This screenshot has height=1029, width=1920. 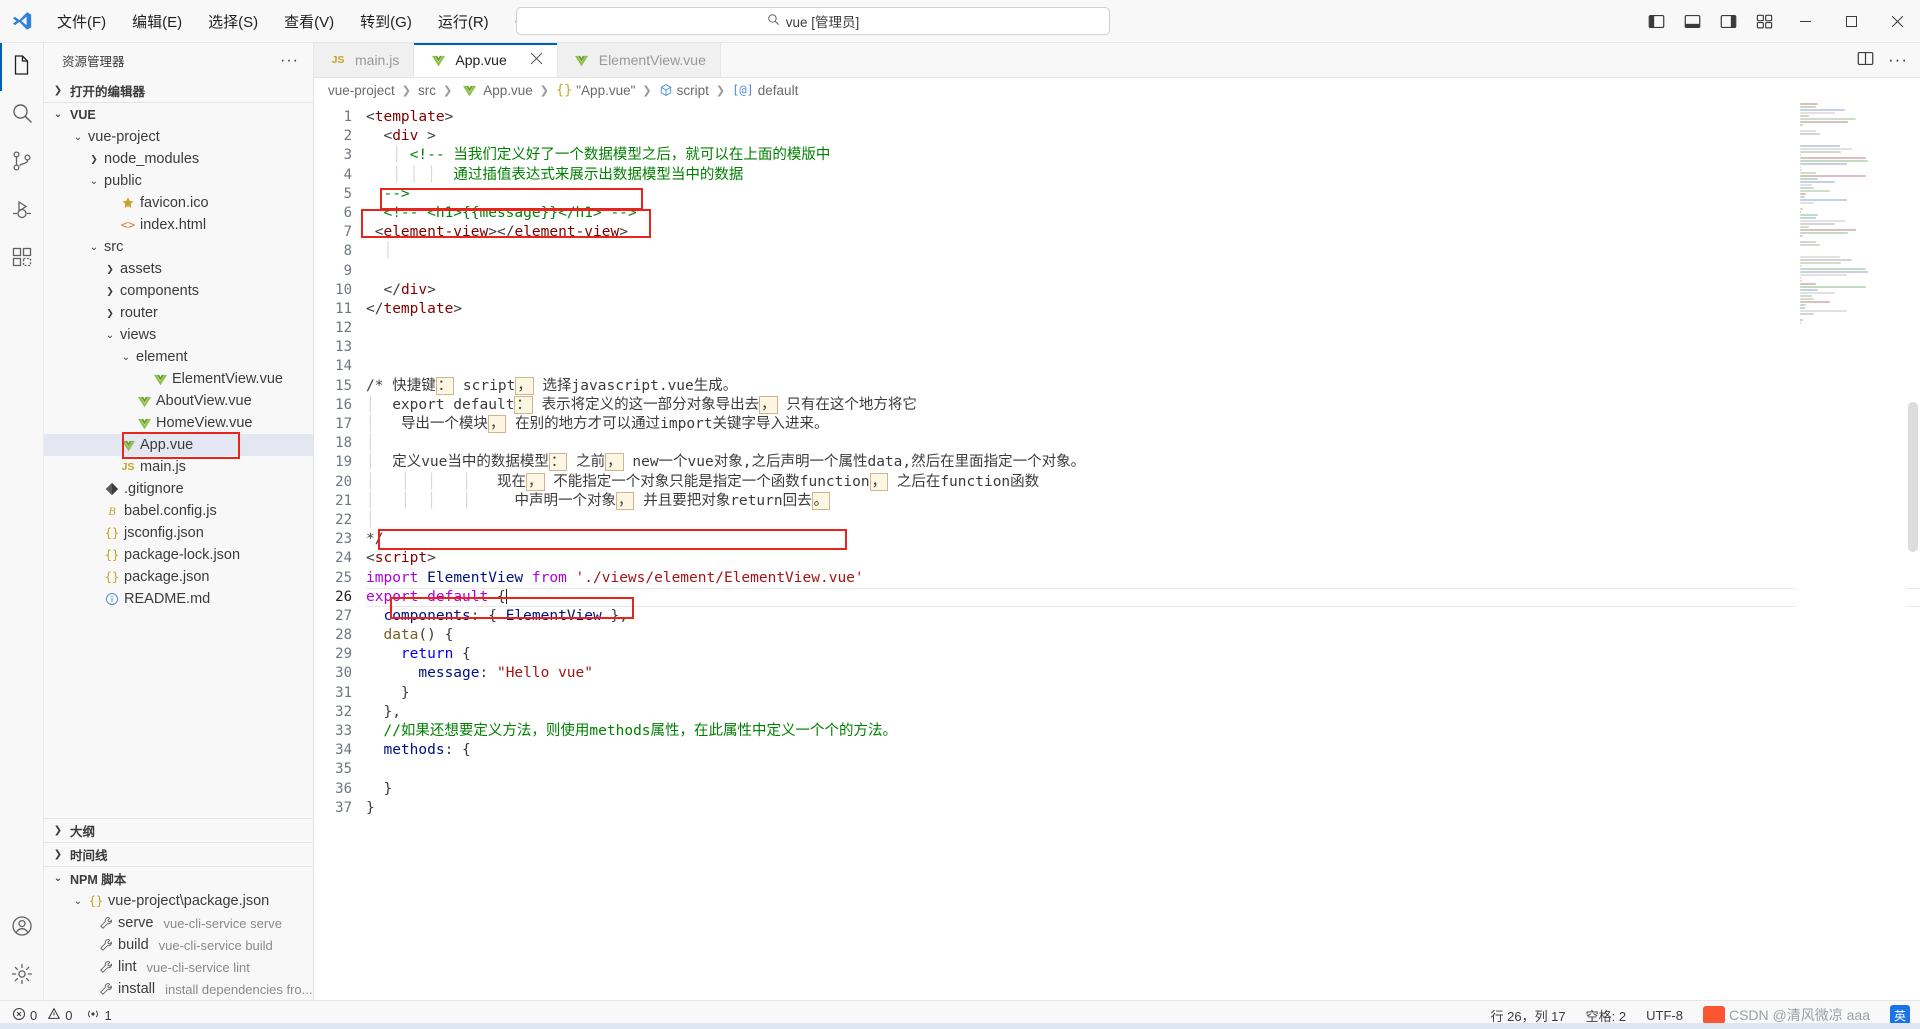 I want to click on menu-go: 转到(G), so click(x=386, y=21).